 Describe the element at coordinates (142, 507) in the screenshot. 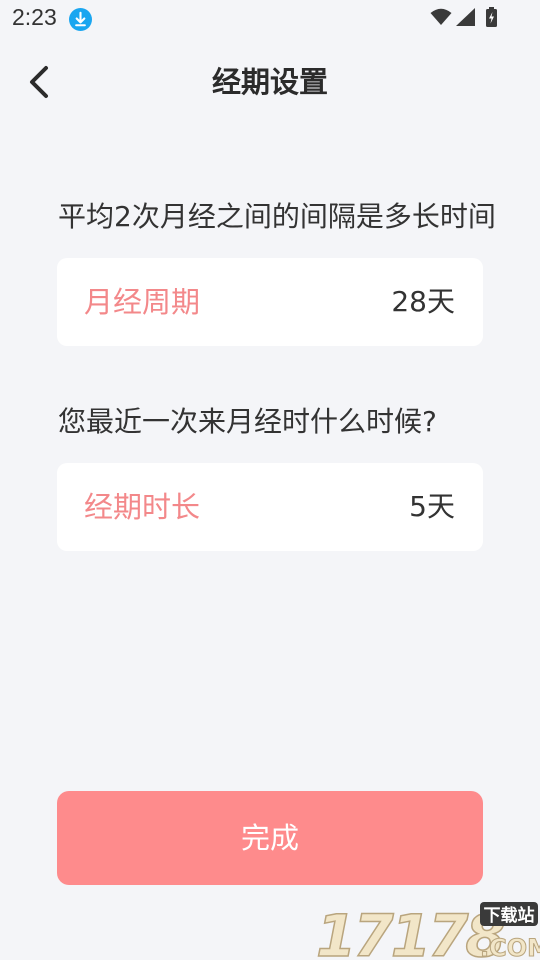

I see `period-length-label: 经期时长` at that location.